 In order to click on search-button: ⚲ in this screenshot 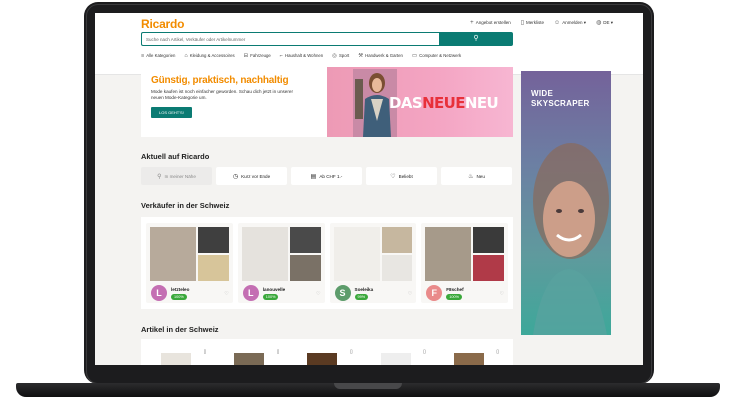, I will do `click(476, 39)`.